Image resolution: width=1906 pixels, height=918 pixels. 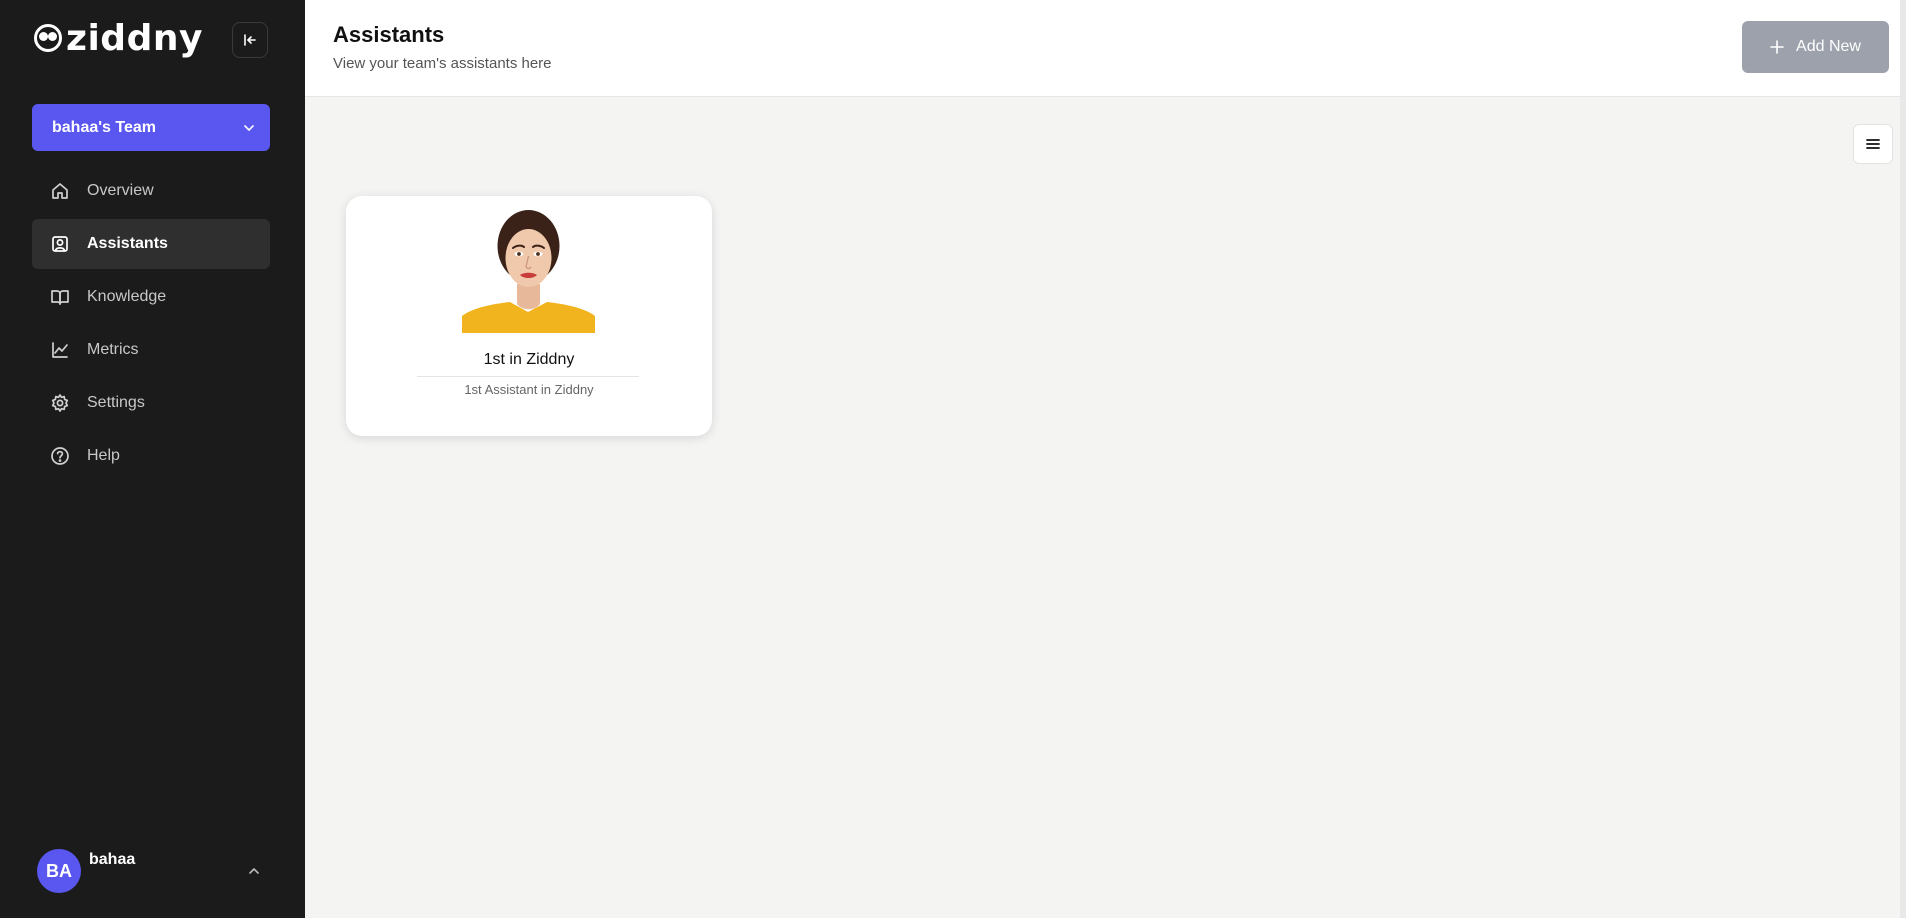 What do you see at coordinates (127, 243) in the screenshot?
I see `sidebar-item-label: Assistants` at bounding box center [127, 243].